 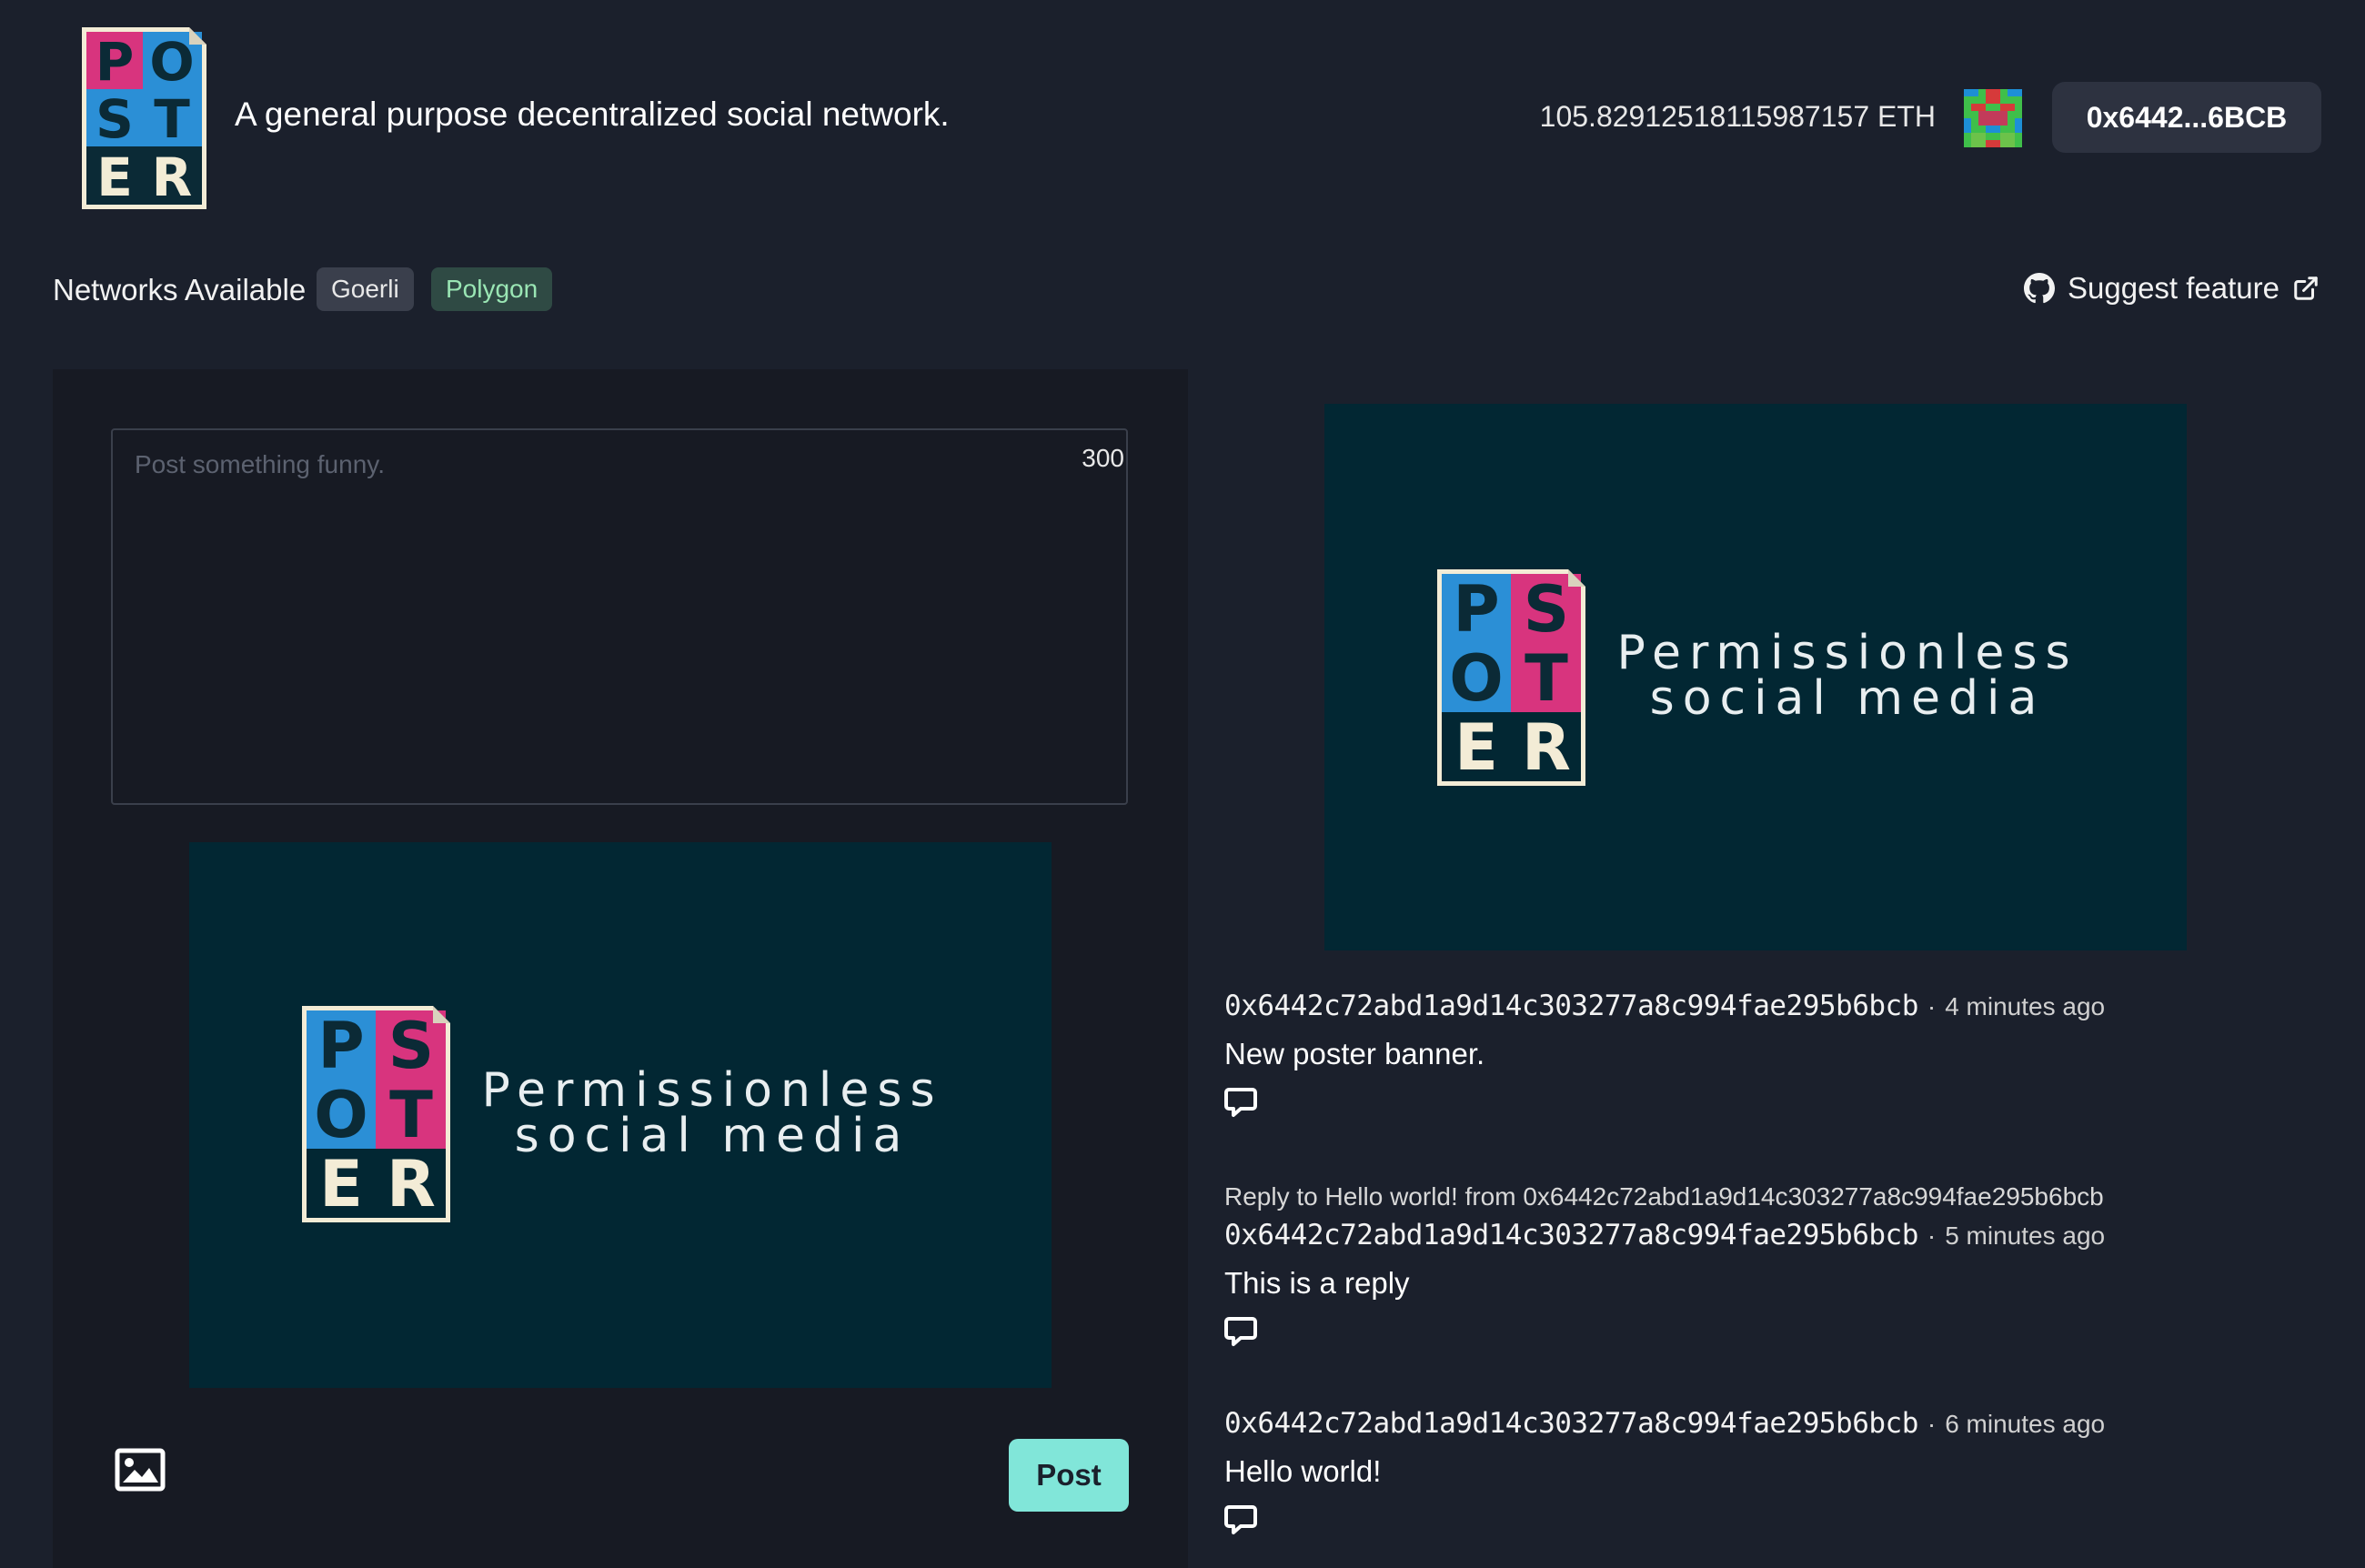 What do you see at coordinates (2186, 117) in the screenshot?
I see `account-button: 0x6442...6BCB` at bounding box center [2186, 117].